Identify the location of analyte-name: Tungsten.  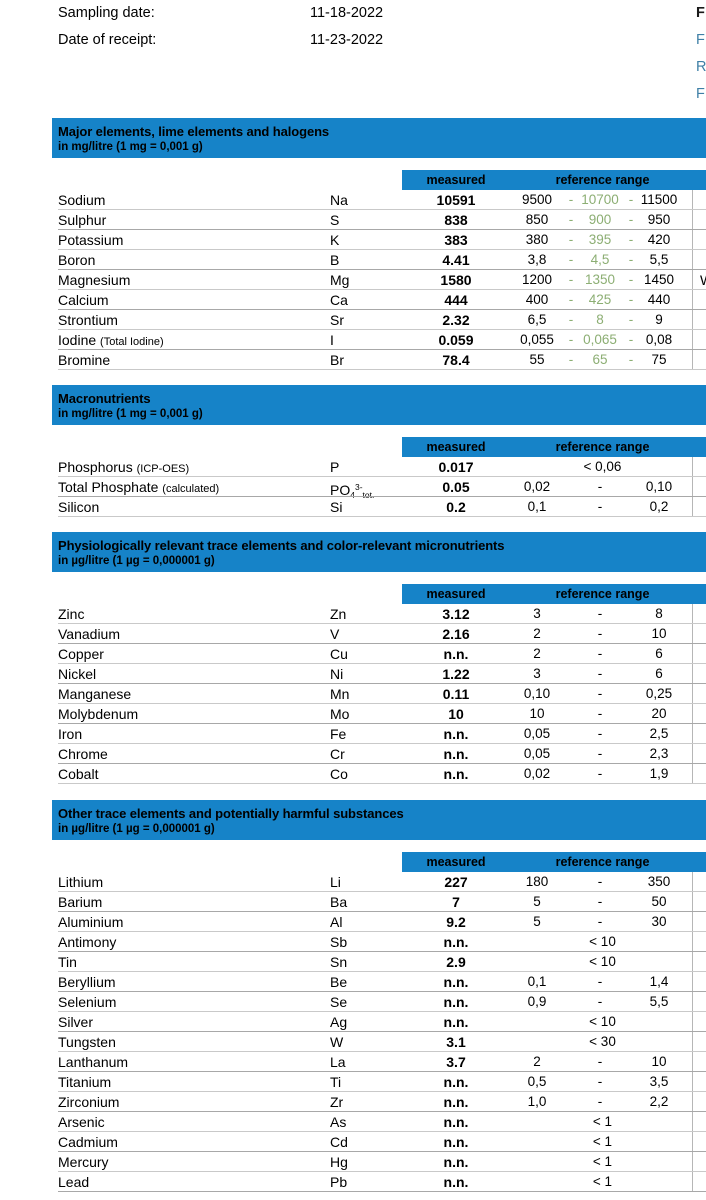
(87, 1042).